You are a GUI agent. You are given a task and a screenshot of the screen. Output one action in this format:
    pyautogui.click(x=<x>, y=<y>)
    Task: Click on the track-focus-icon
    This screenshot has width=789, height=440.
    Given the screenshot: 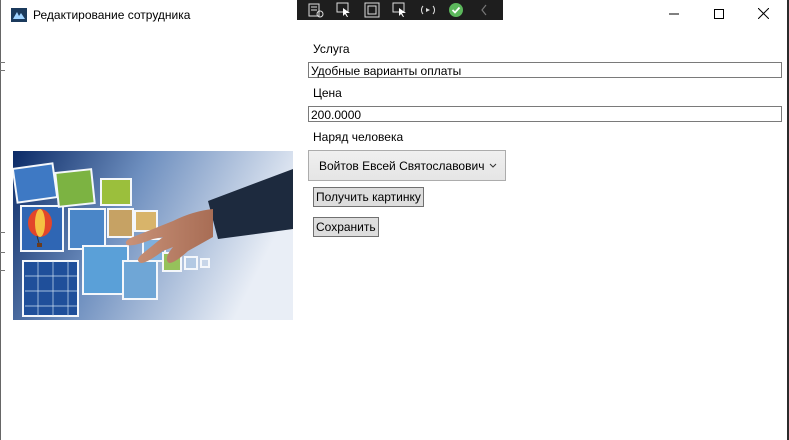 What is the action you would take?
    pyautogui.click(x=400, y=10)
    